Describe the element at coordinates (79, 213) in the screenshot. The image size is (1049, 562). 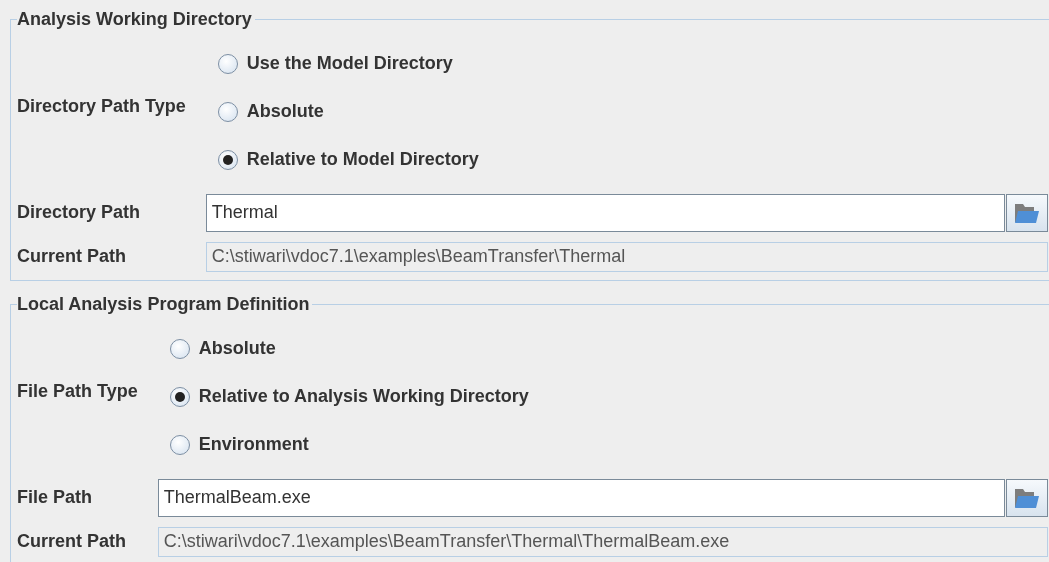
I see `field-label: Directory Path` at that location.